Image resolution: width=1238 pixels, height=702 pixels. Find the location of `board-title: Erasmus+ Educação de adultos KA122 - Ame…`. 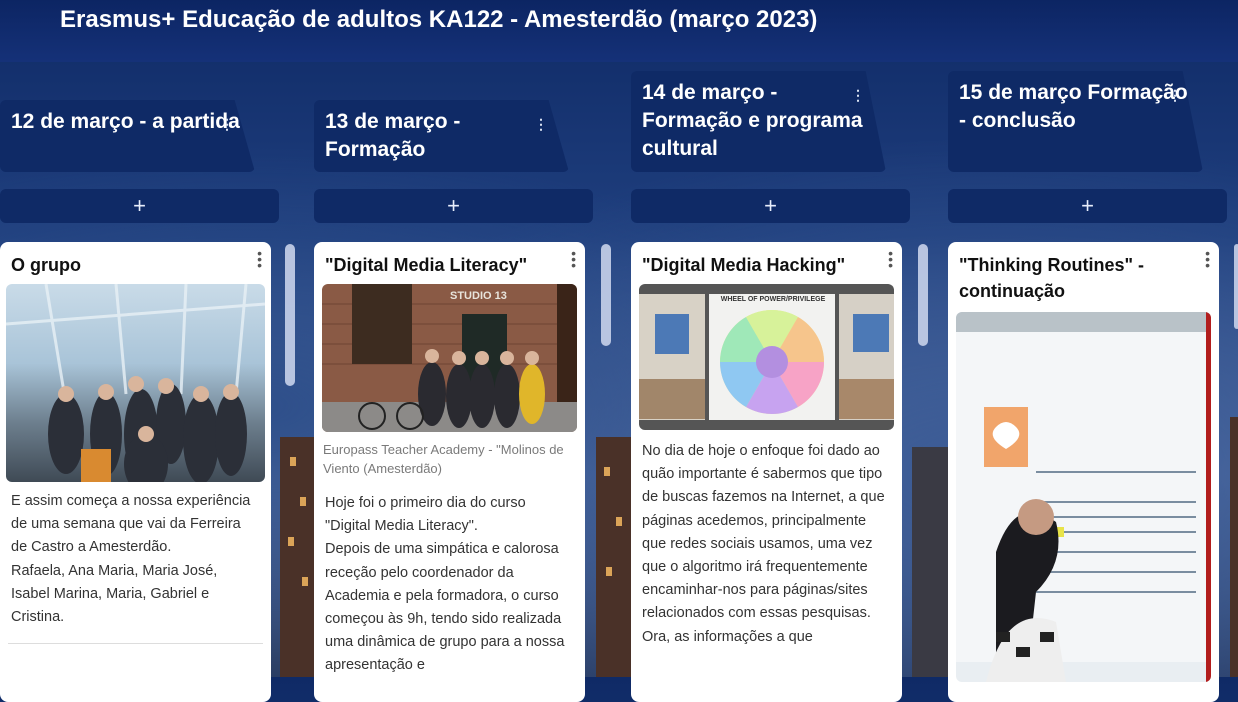

board-title: Erasmus+ Educação de adultos KA122 - Ame… is located at coordinates (439, 19).